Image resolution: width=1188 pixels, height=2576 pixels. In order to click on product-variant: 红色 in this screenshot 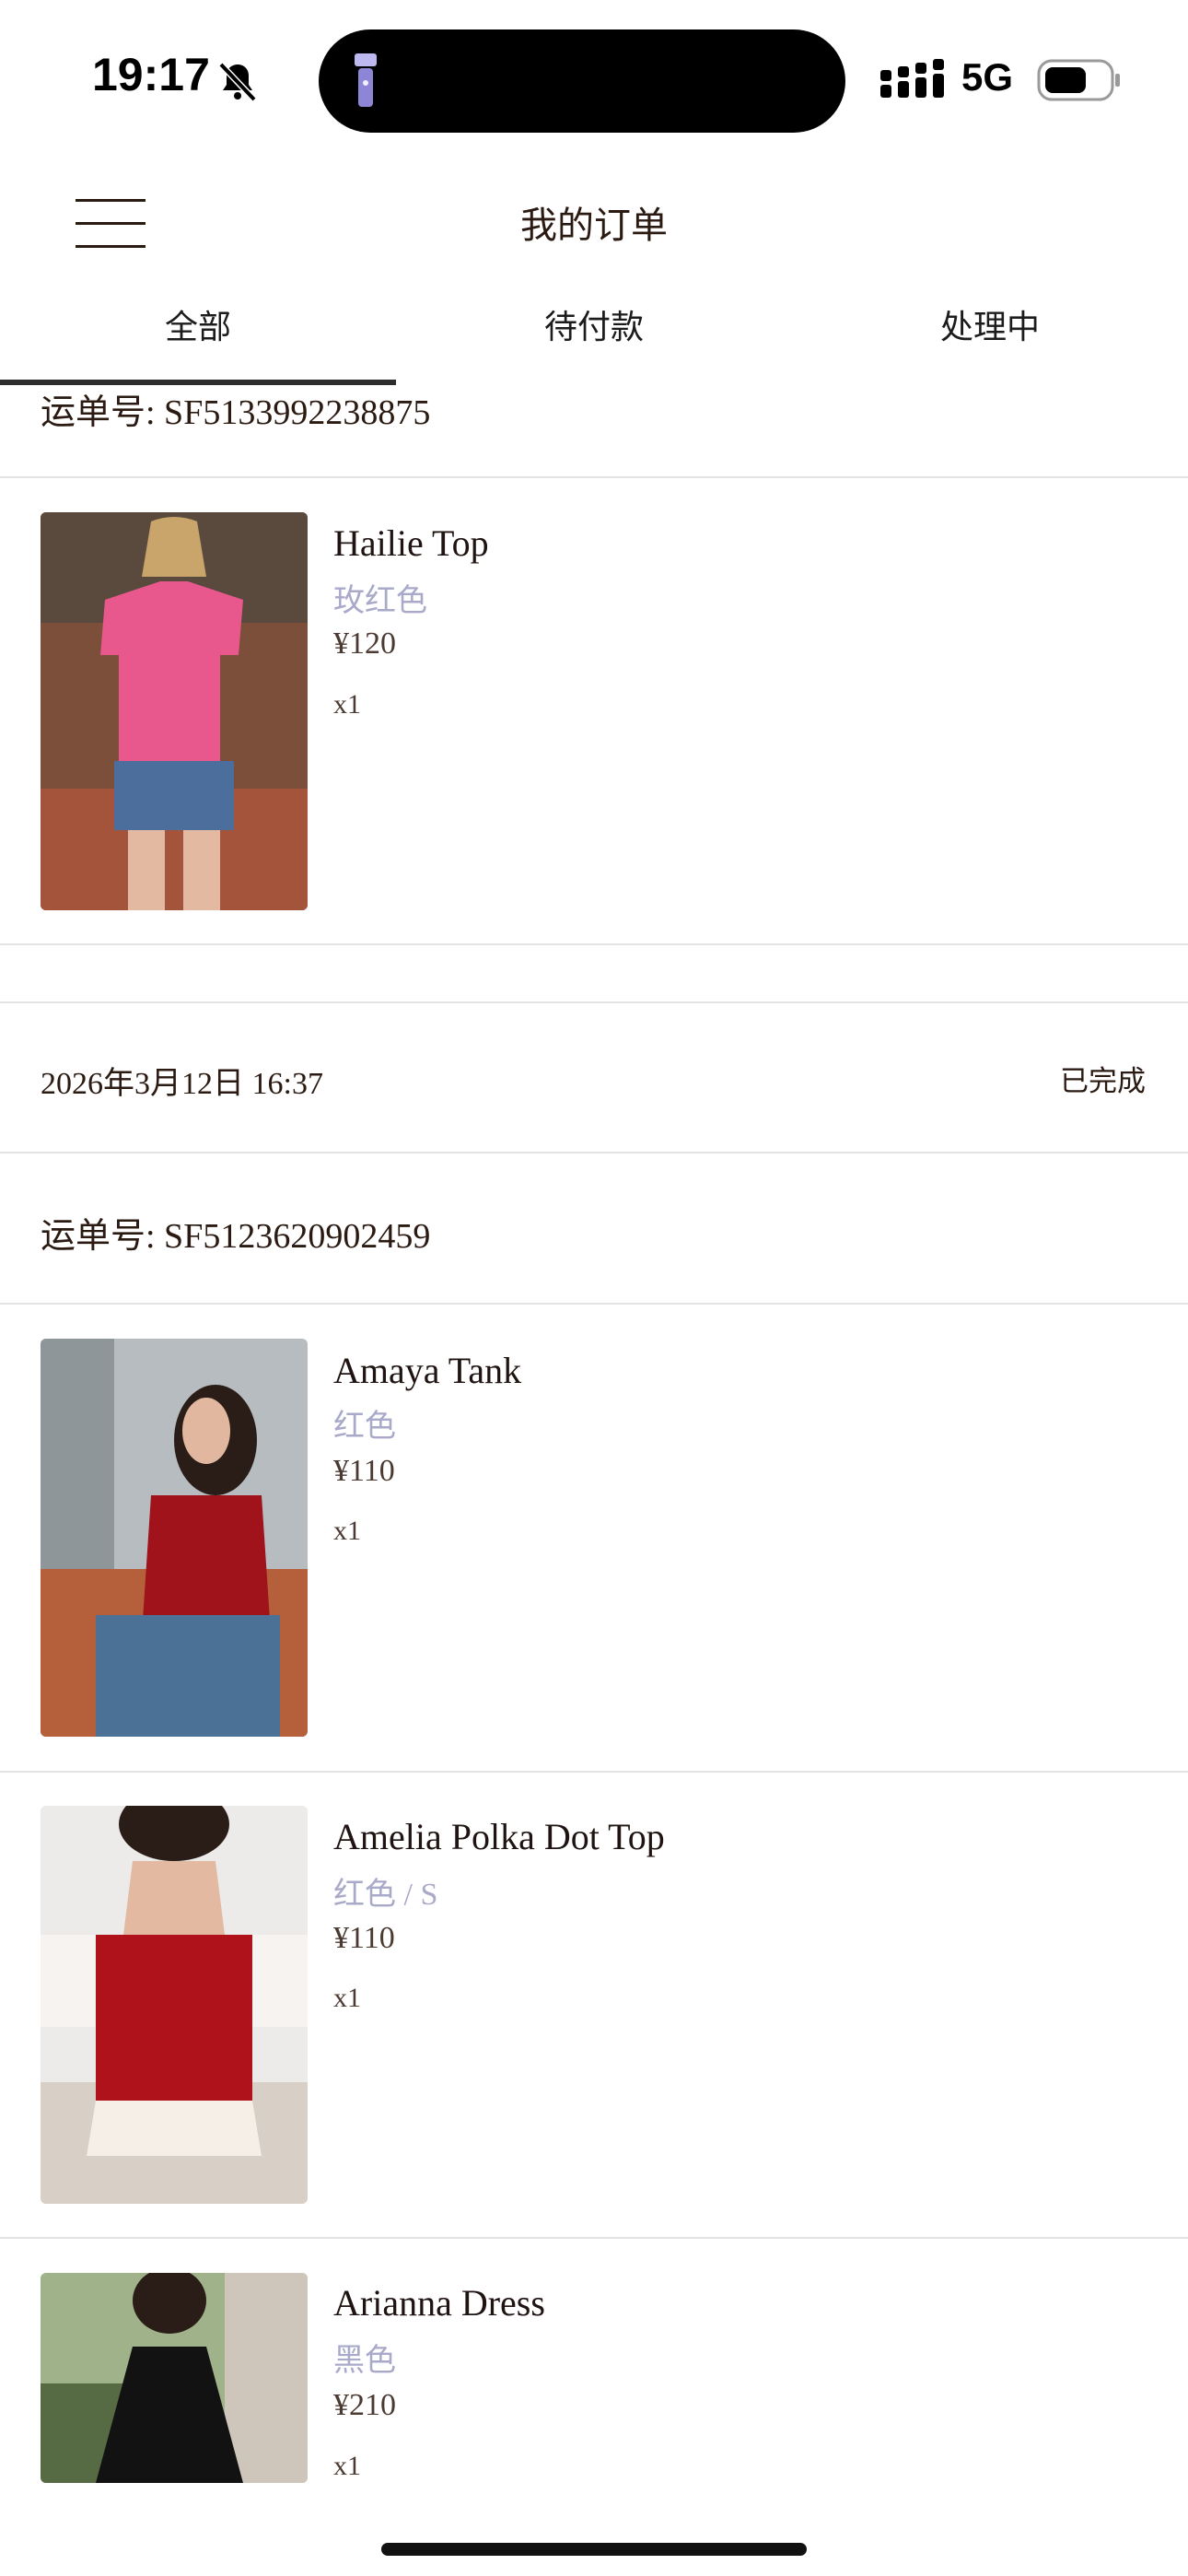, I will do `click(364, 1427)`.